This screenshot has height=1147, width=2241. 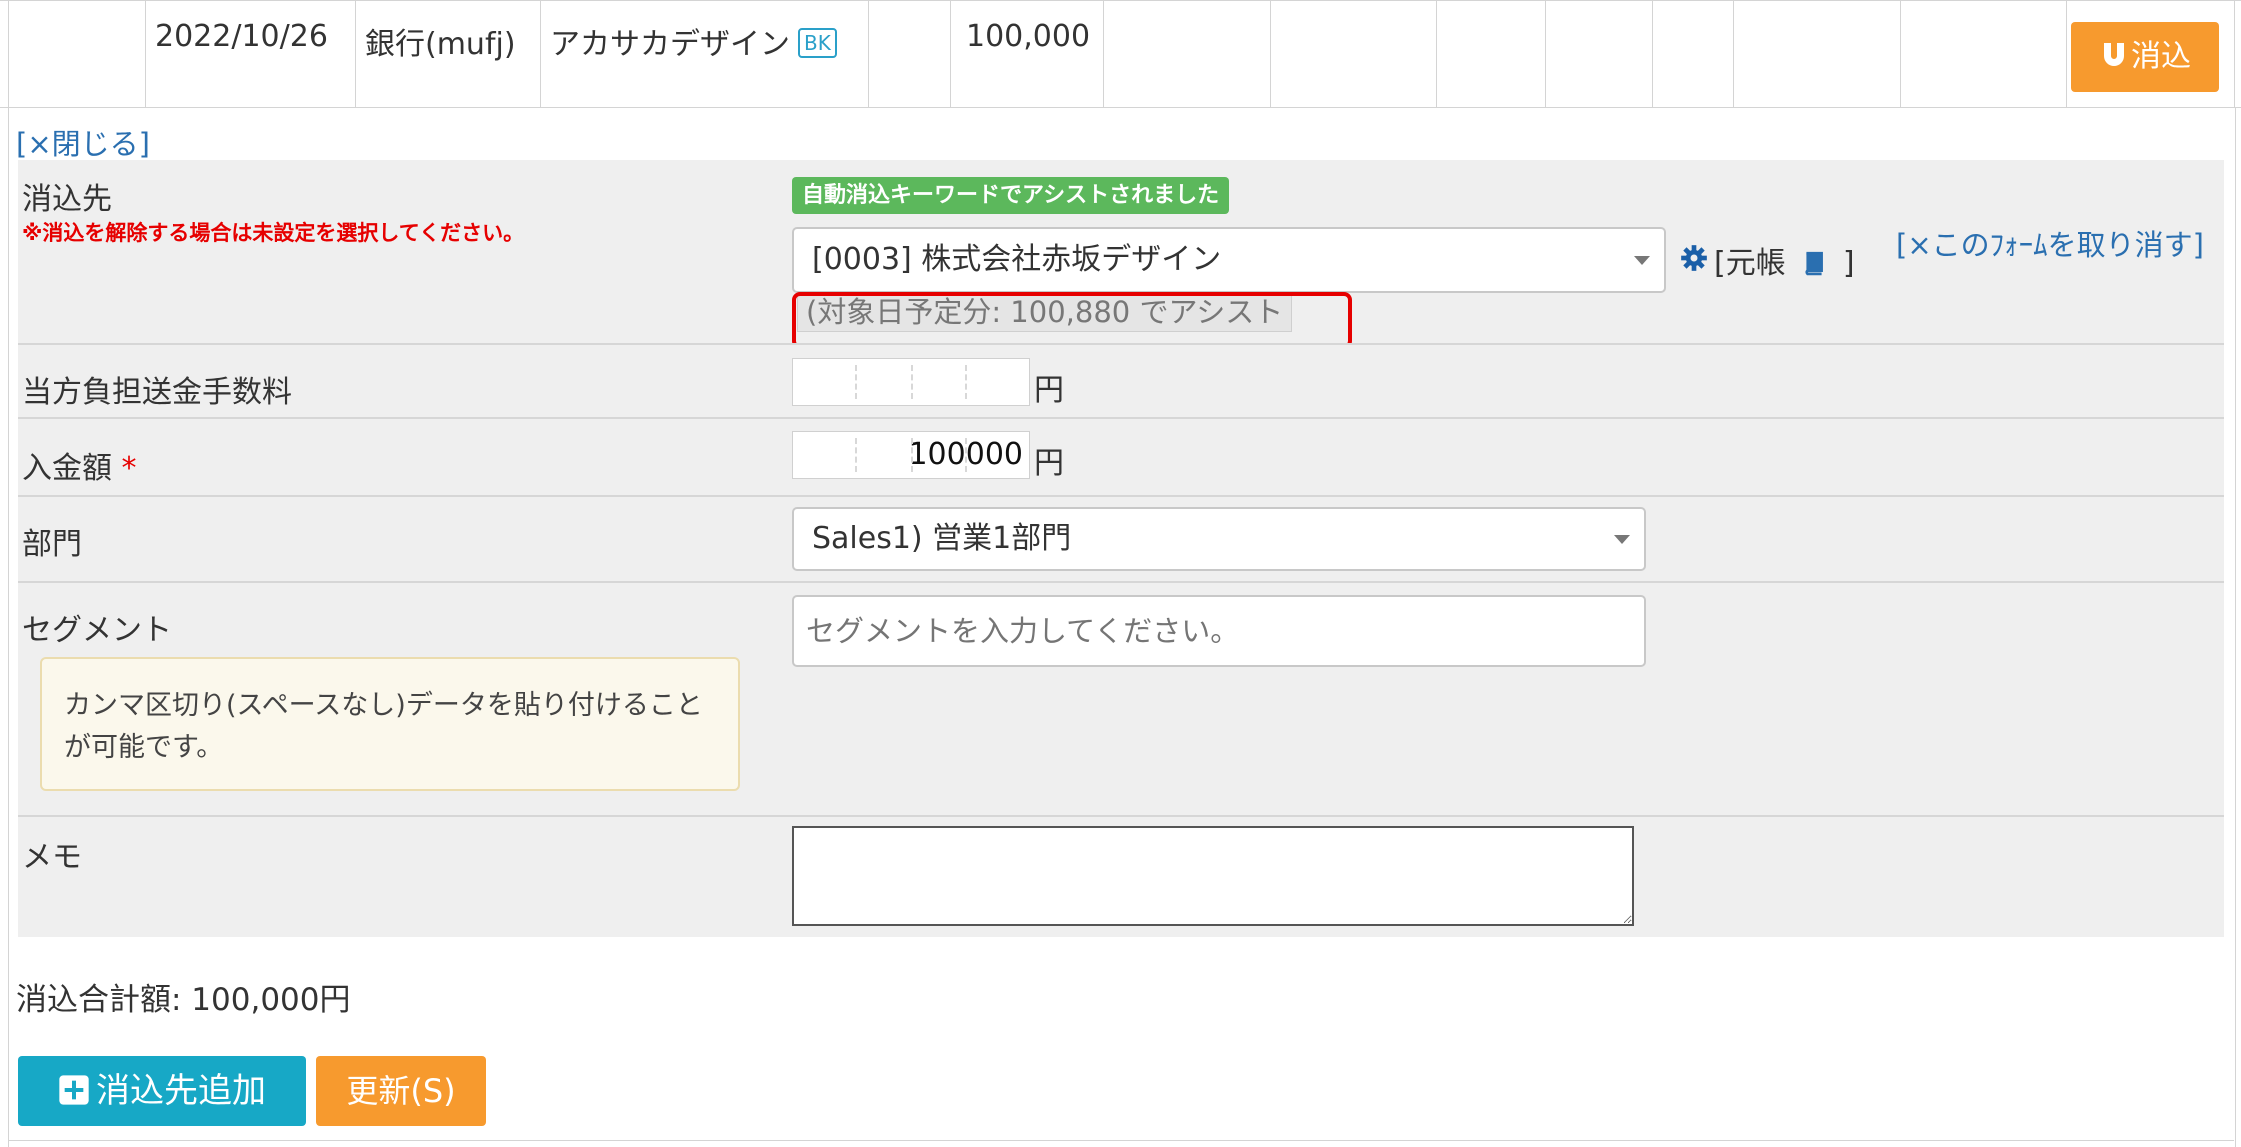 What do you see at coordinates (670, 44) in the screenshot?
I see `description-text: アカサカデザイン` at bounding box center [670, 44].